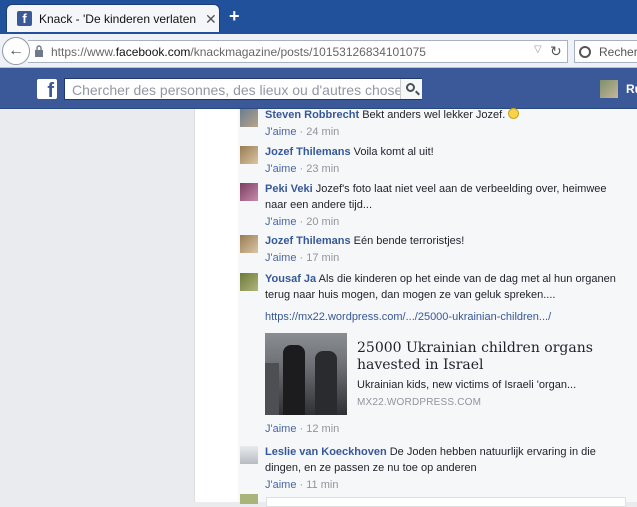 The image size is (637, 507). Describe the element at coordinates (514, 113) in the screenshot. I see `smiley-icon` at that location.